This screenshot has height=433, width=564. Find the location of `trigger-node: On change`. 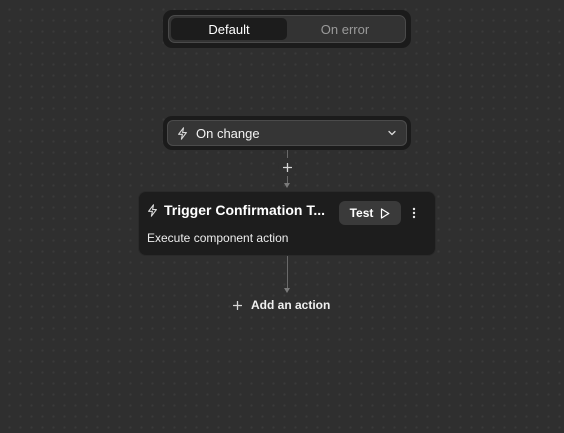

trigger-node: On change is located at coordinates (287, 133).